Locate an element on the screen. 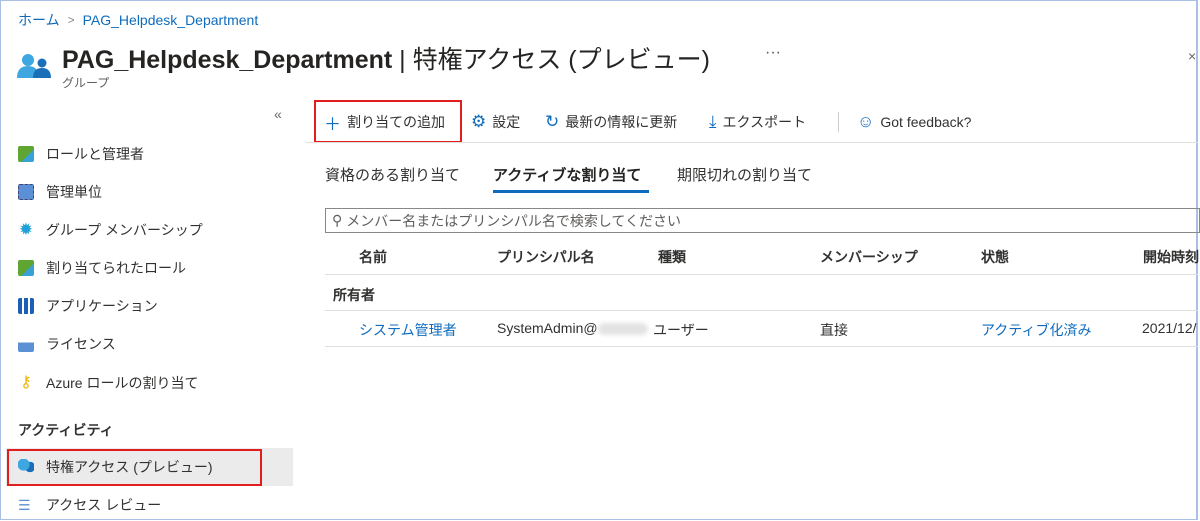 This screenshot has width=1200, height=521. breadcrumb: ホーム > PAG_Helpdesk_Department is located at coordinates (138, 20).